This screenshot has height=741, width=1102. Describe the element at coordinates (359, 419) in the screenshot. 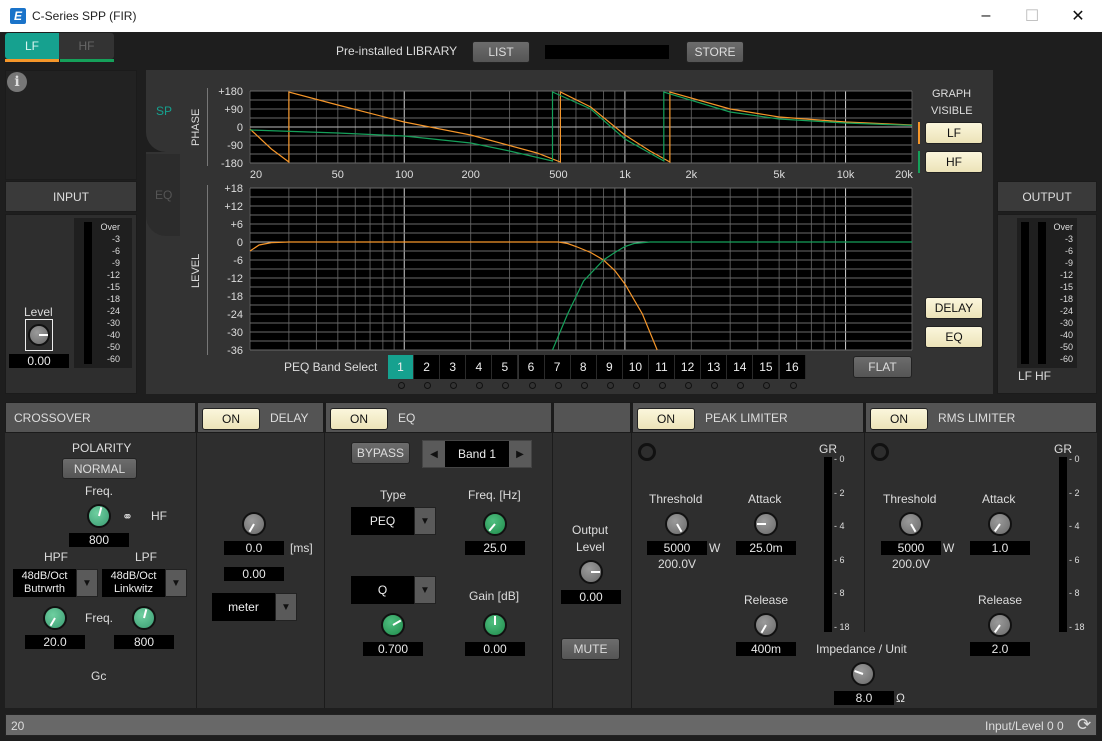

I see `eq-on-button: ON` at that location.